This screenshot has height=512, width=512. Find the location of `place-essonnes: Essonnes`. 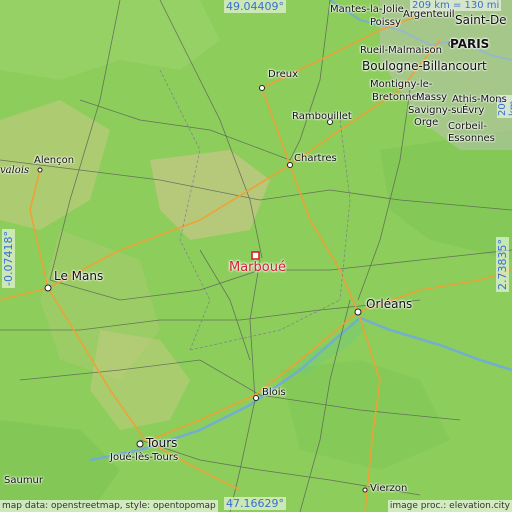

place-essonnes: Essonnes is located at coordinates (471, 139).